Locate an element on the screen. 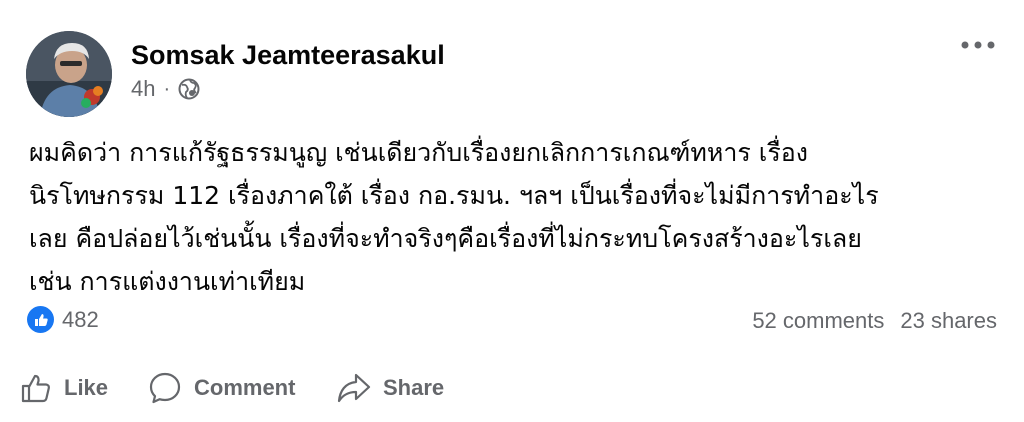 The height and width of the screenshot is (422, 1024). comment-icon is located at coordinates (165, 388).